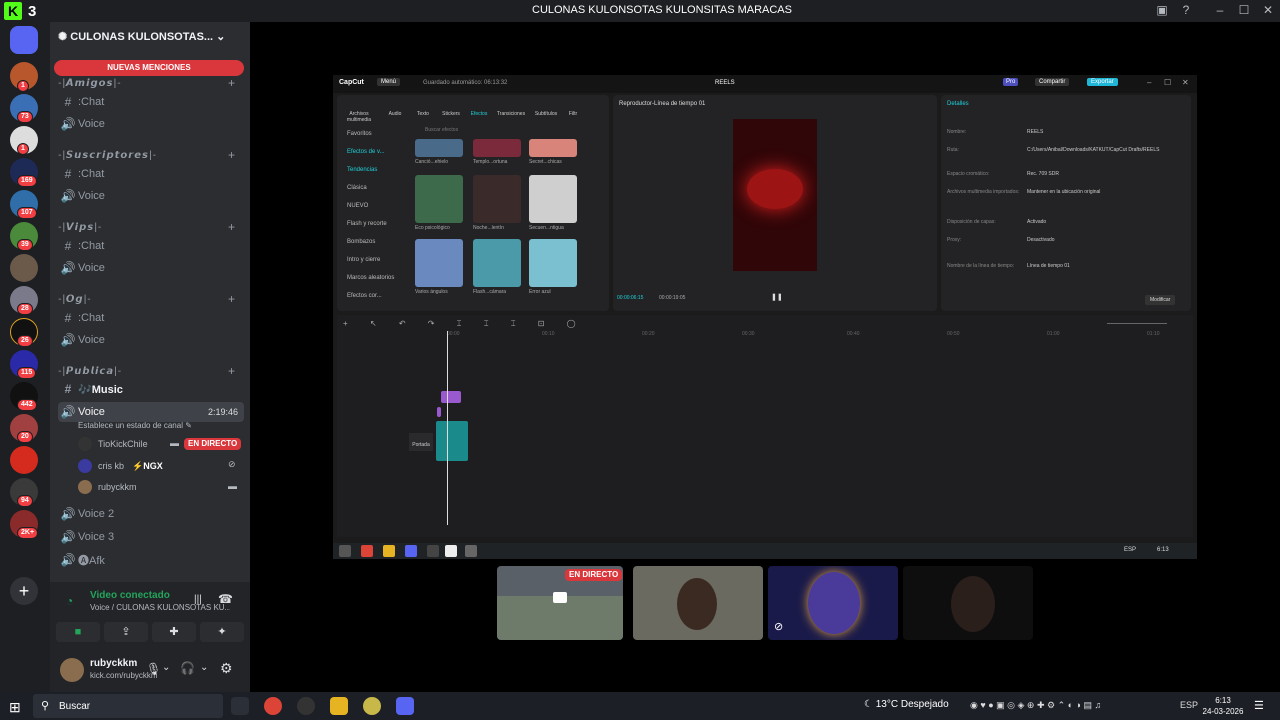 The height and width of the screenshot is (720, 1280). Describe the element at coordinates (89, 83) in the screenshot. I see `category-amigos: -|𝘼𝙢𝙞𝙜𝙤𝙨|-` at that location.